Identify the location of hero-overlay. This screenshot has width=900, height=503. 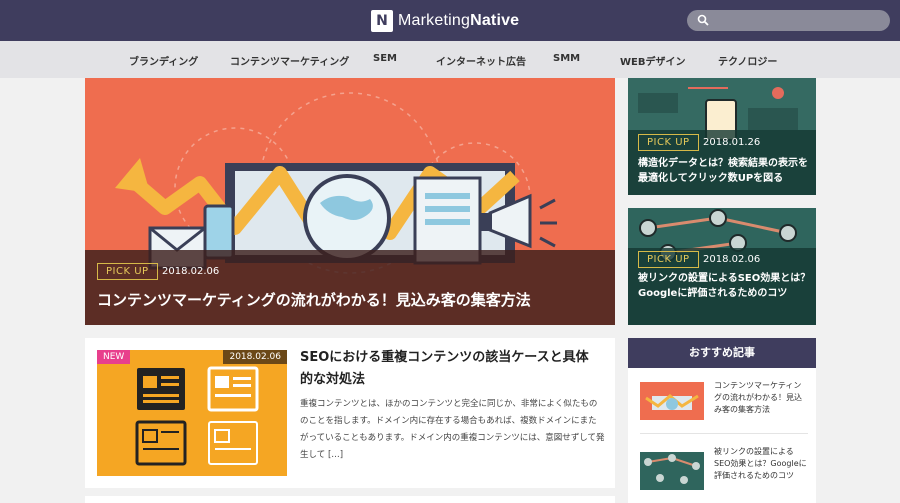
(350, 287).